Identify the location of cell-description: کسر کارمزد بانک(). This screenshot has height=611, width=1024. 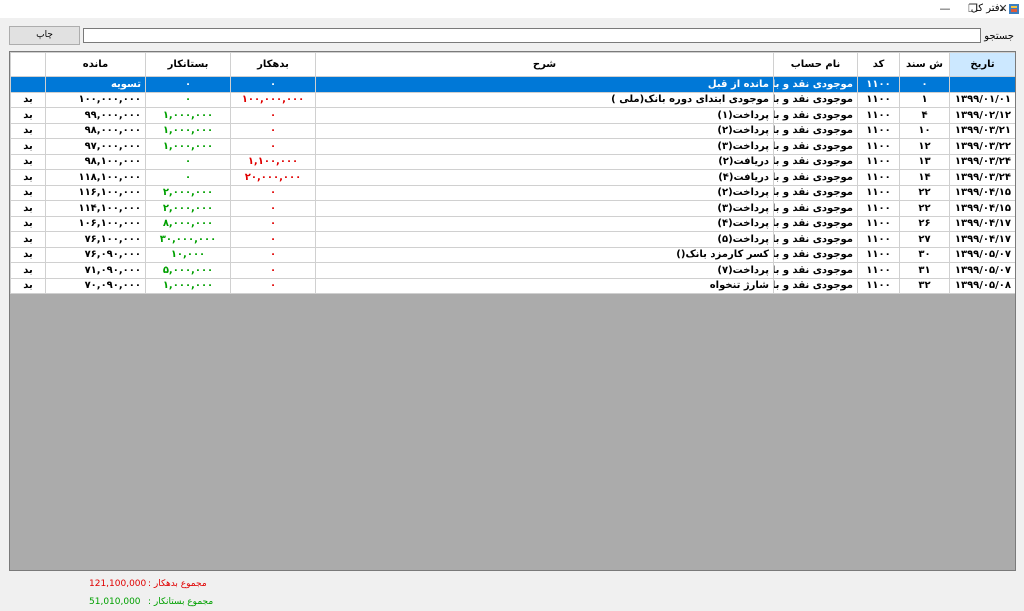
(544, 254).